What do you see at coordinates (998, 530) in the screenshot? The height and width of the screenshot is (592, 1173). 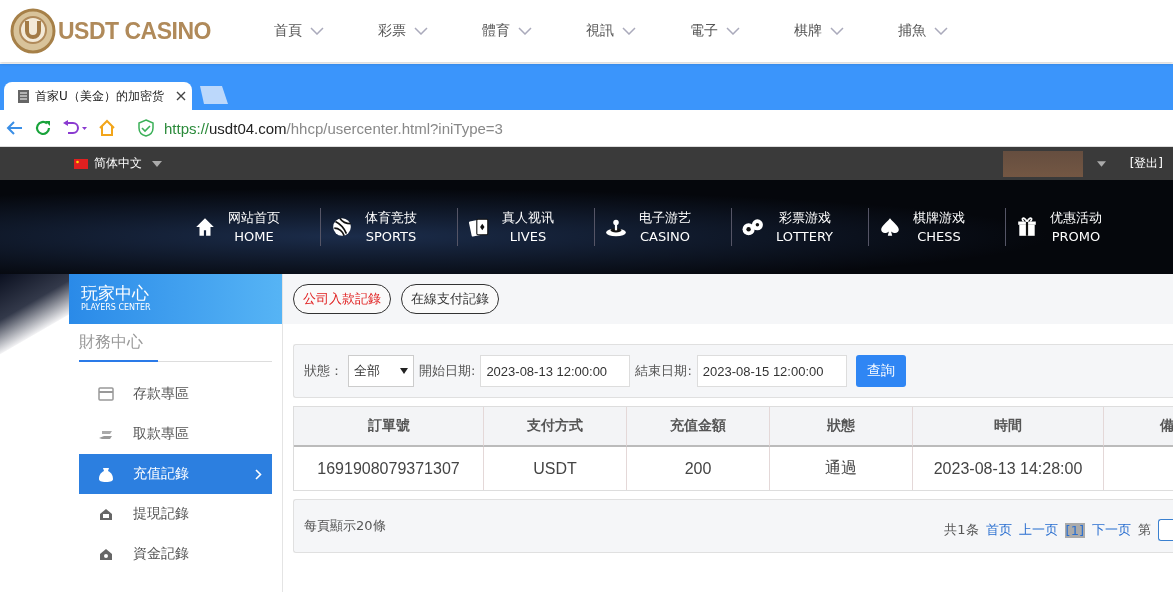 I see `first-page-link: 首页` at bounding box center [998, 530].